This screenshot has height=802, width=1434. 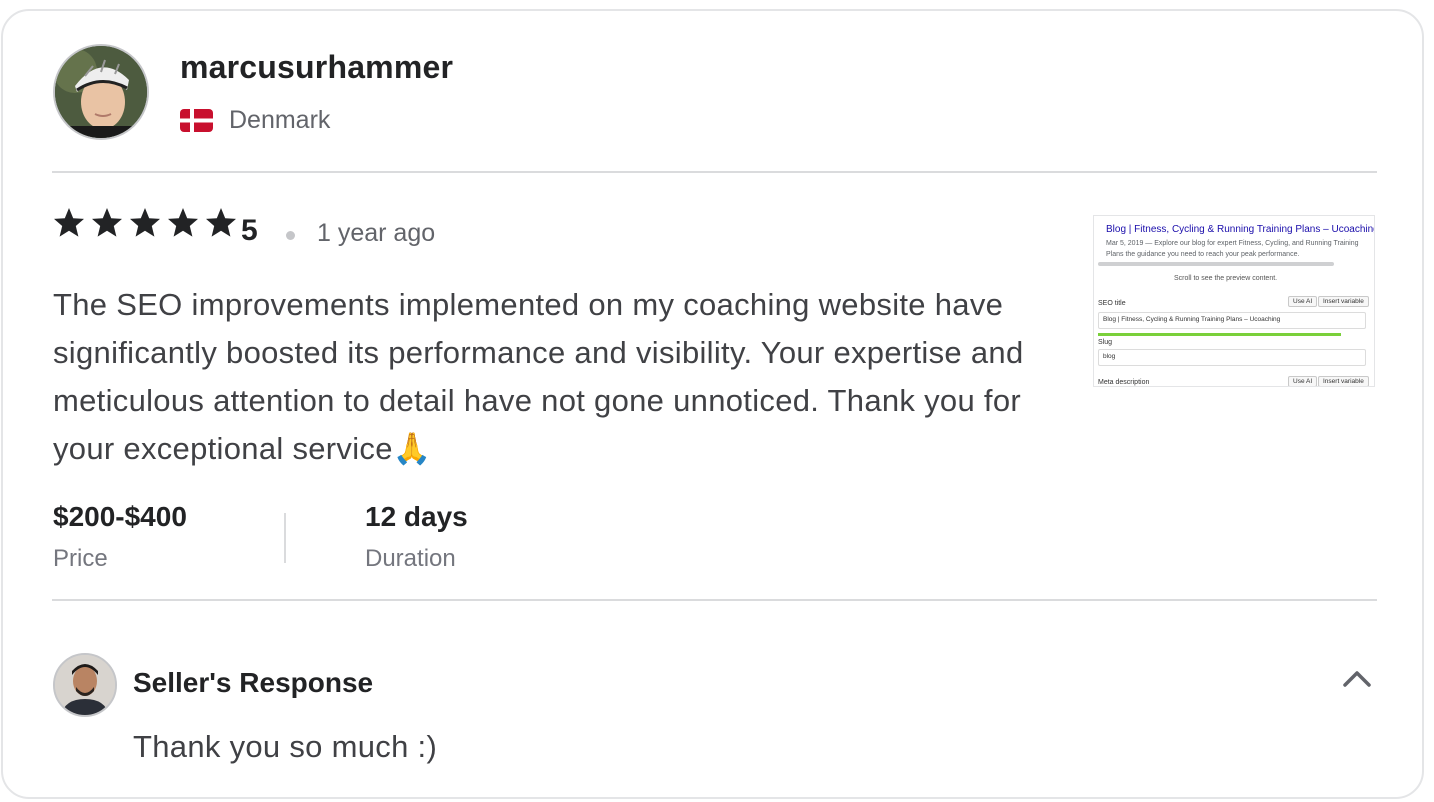 What do you see at coordinates (1303, 381) in the screenshot?
I see `attachment-use-ai-button-2: Use AI` at bounding box center [1303, 381].